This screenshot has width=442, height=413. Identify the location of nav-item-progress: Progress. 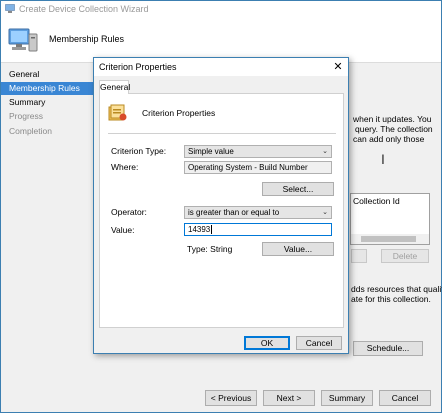
(26, 116).